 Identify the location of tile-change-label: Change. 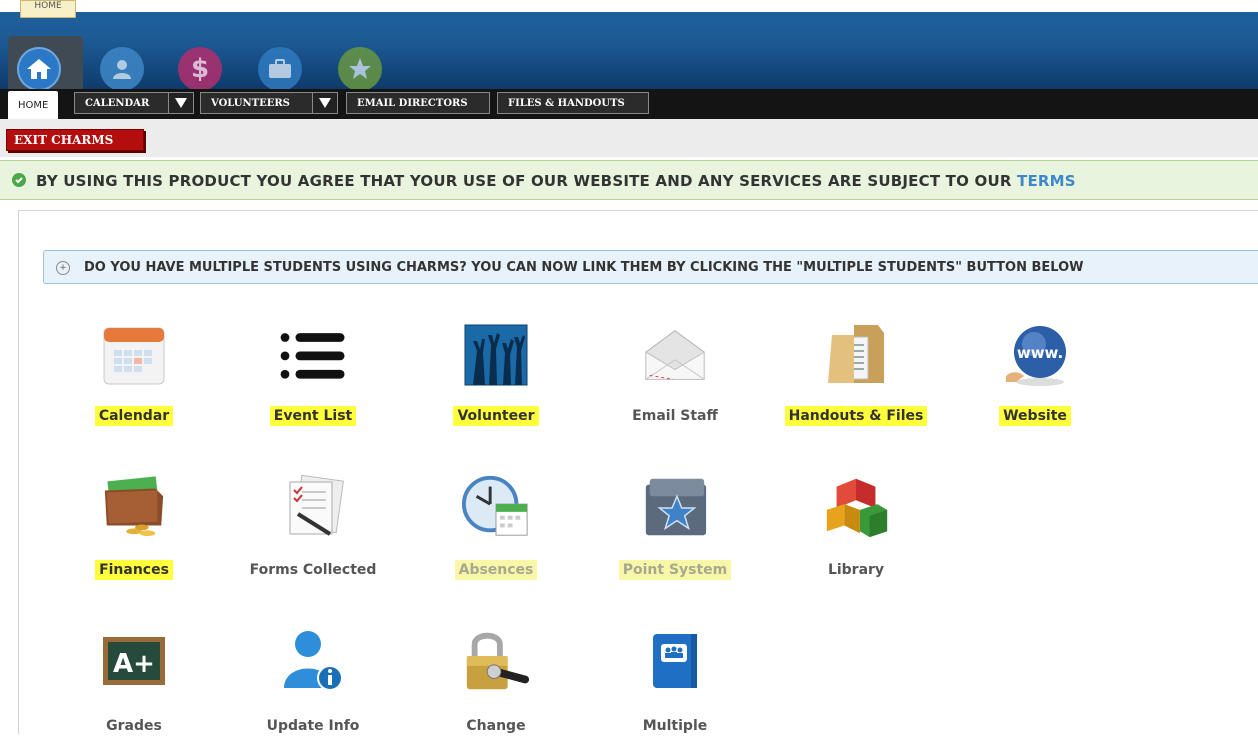
(496, 726).